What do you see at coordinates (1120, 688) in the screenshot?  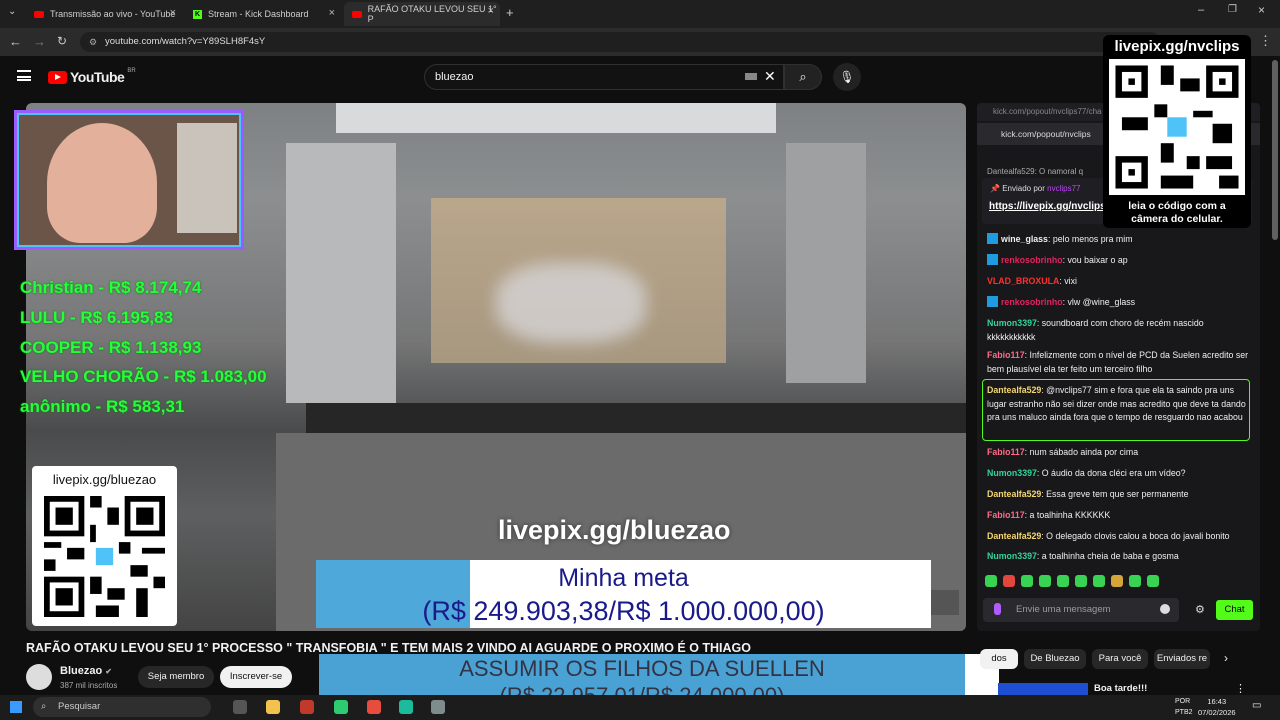 I see `next-video-title: Boa tarde!!!` at bounding box center [1120, 688].